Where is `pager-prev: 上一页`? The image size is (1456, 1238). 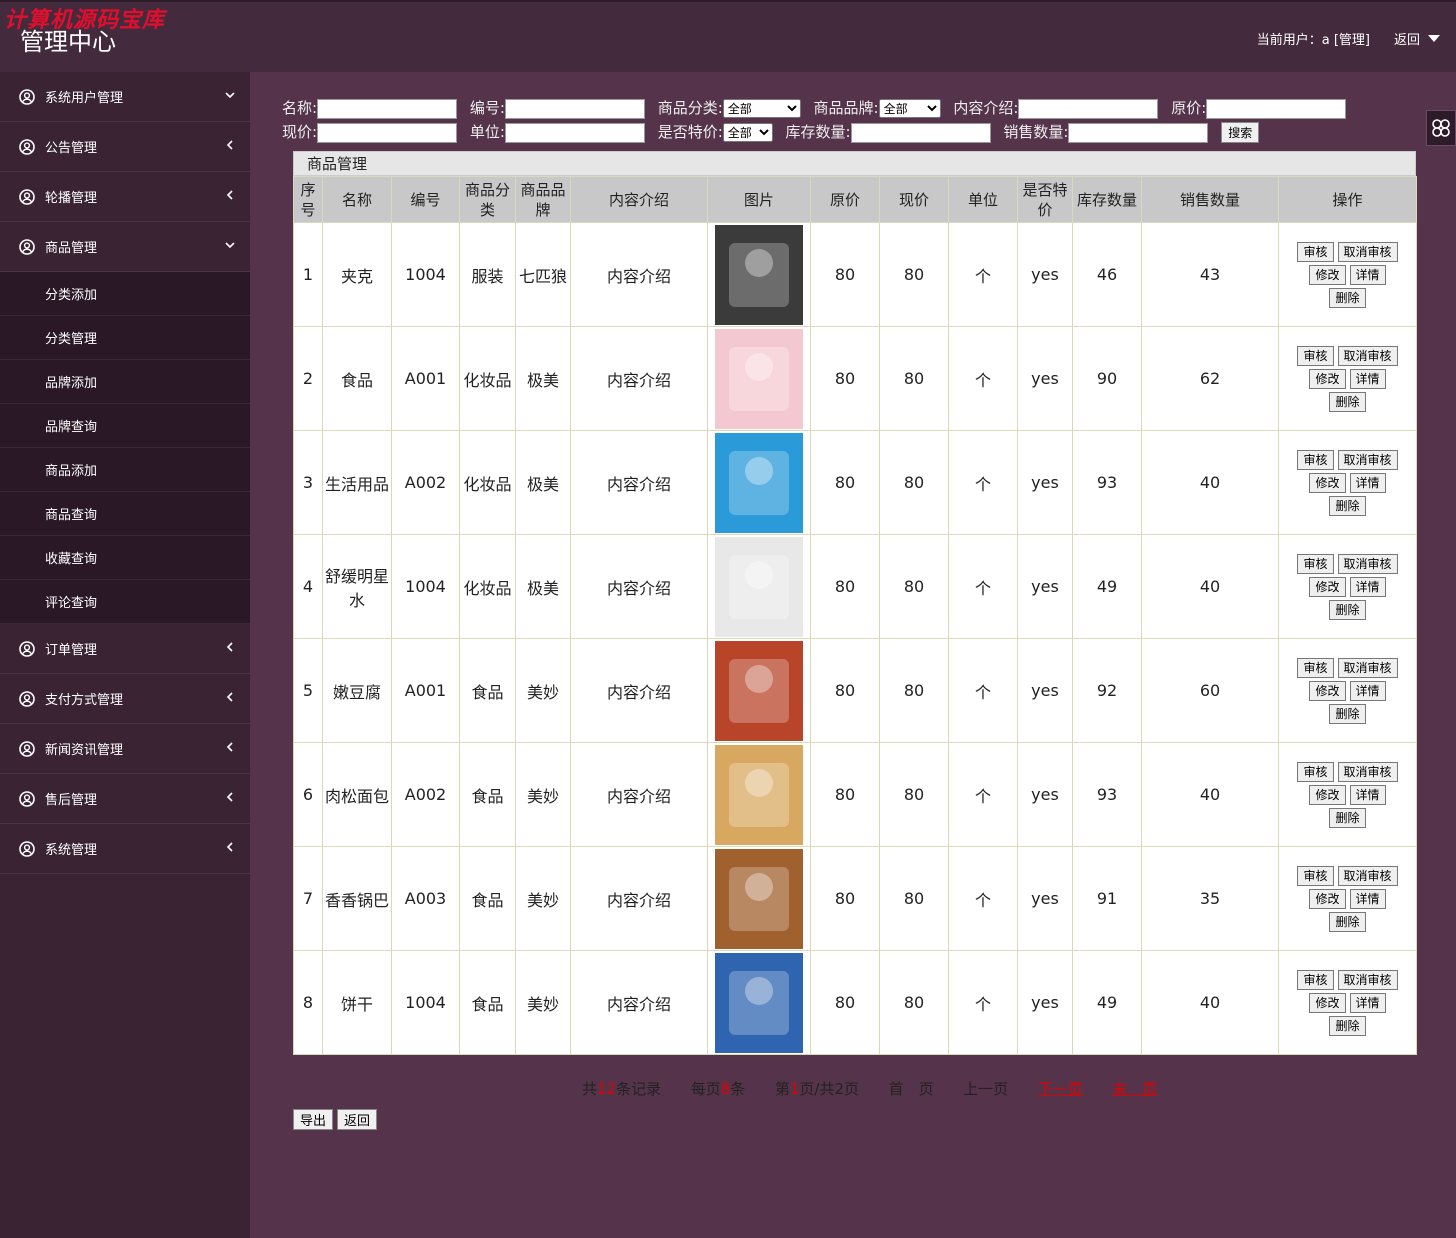
pager-prev: 上一页 is located at coordinates (985, 1089).